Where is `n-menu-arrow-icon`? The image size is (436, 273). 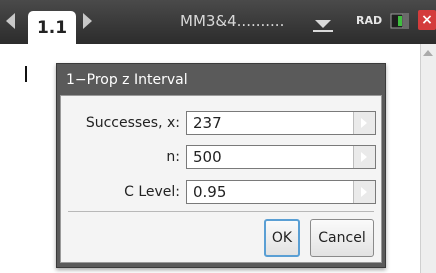 n-menu-arrow-icon is located at coordinates (364, 157).